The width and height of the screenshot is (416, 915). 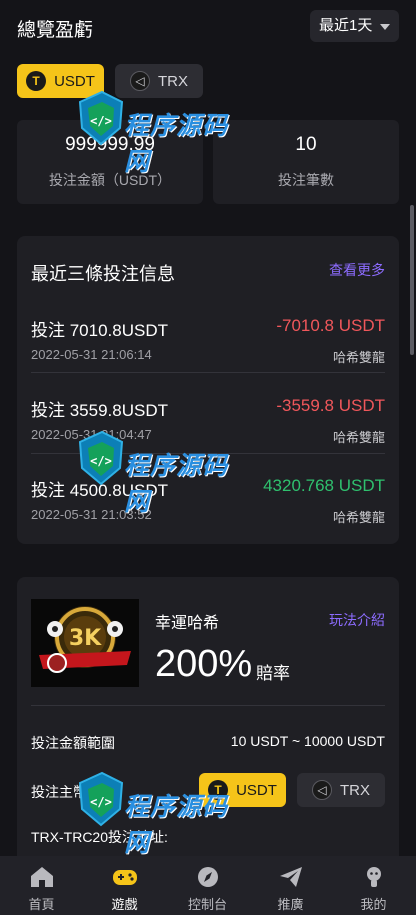 What do you see at coordinates (306, 180) in the screenshot?
I see `stat-label: 投注筆數` at bounding box center [306, 180].